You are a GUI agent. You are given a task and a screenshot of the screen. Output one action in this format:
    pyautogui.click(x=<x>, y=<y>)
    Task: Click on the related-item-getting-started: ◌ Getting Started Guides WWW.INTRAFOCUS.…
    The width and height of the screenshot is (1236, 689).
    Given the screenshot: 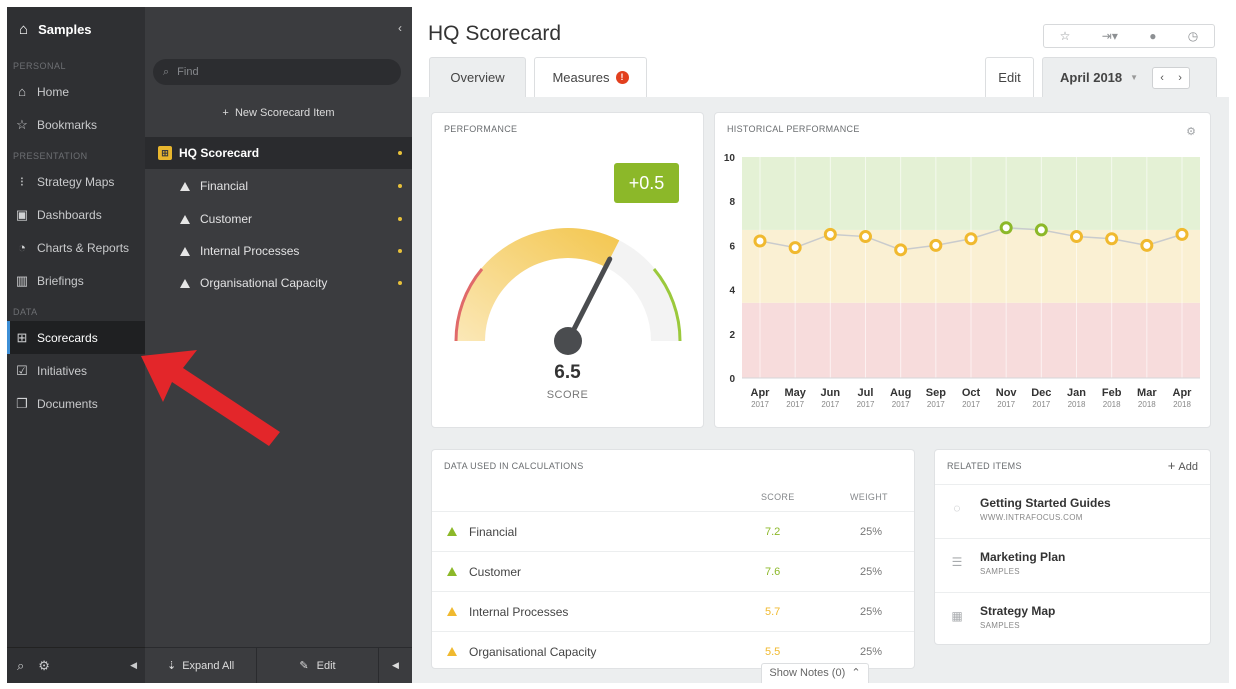 What is the action you would take?
    pyautogui.click(x=1072, y=511)
    